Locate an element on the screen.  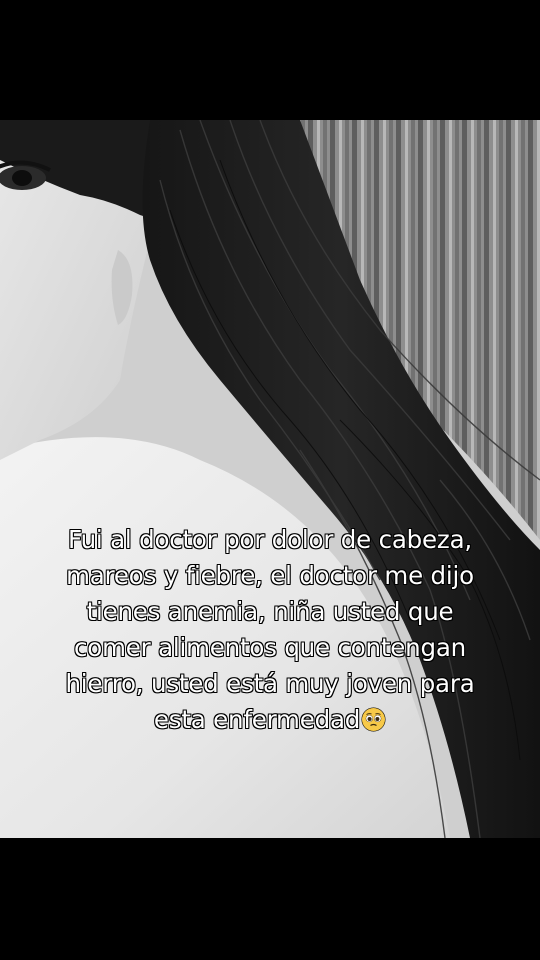
caption-line-text: esta enfermedad is located at coordinates (257, 719).